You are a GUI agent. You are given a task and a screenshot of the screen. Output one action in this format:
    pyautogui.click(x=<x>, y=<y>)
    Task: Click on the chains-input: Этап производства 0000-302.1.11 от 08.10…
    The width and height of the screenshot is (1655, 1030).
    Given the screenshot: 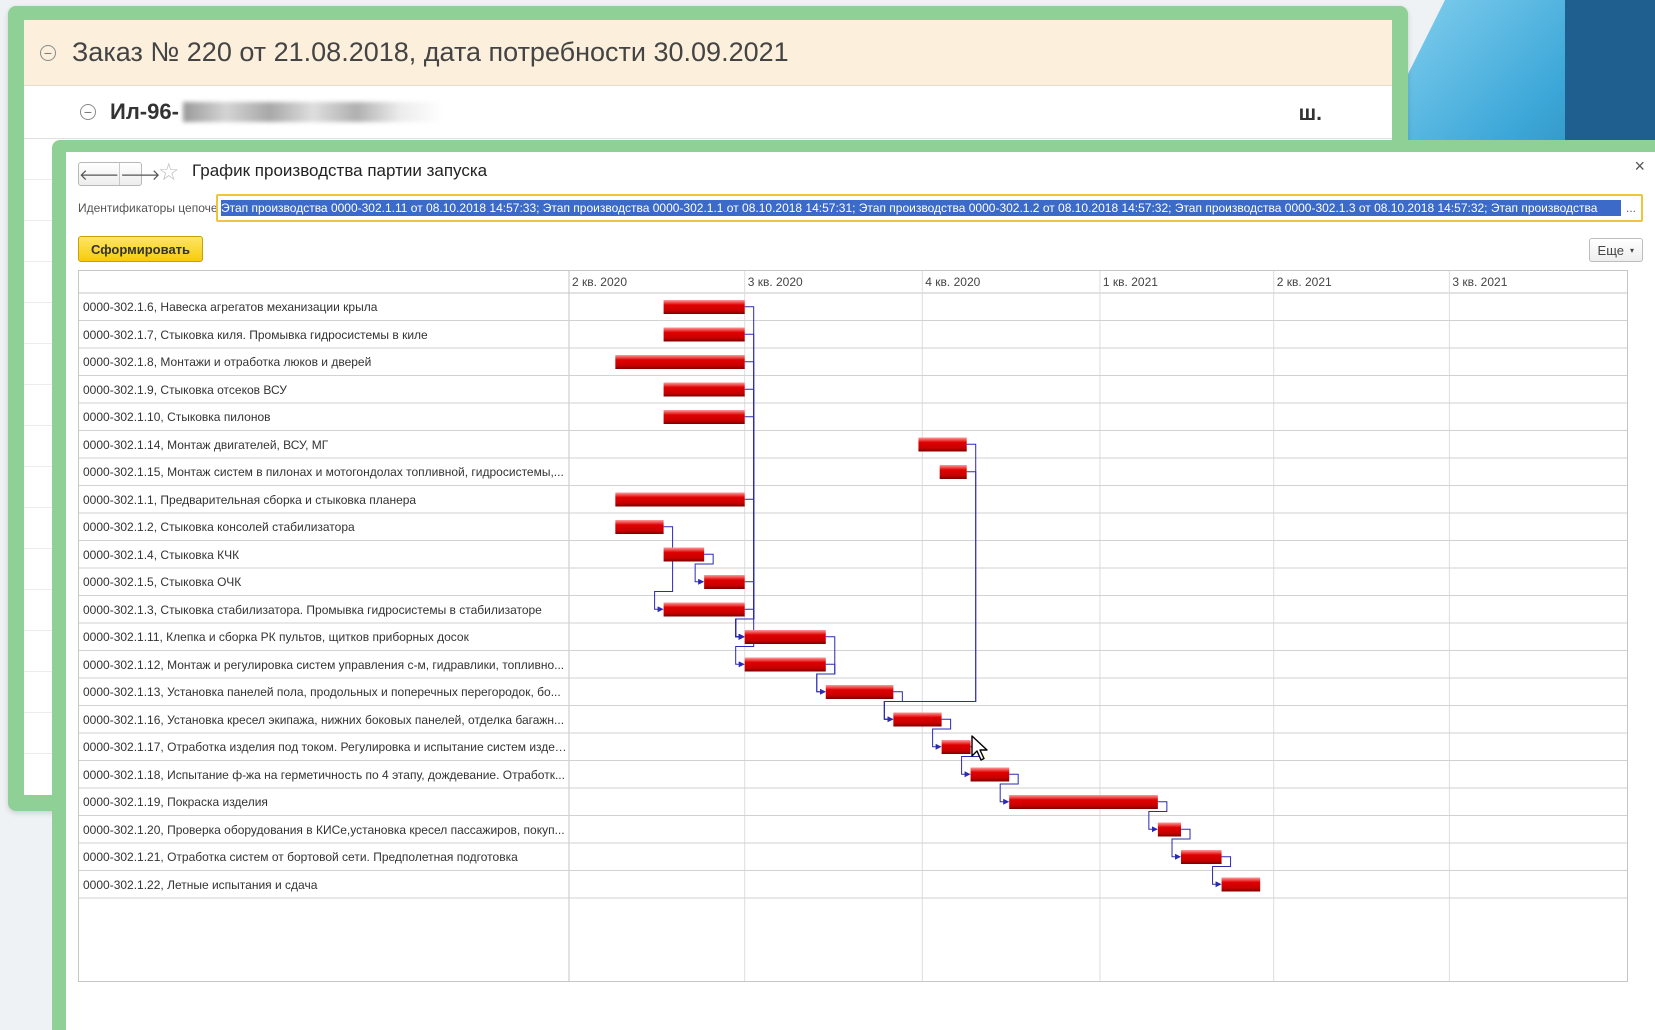 What is the action you would take?
    pyautogui.click(x=929, y=208)
    